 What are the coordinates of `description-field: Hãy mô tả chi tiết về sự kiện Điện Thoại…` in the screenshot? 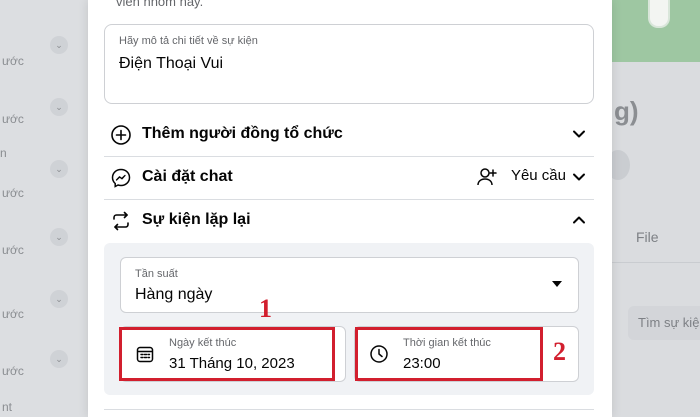 It's located at (349, 64).